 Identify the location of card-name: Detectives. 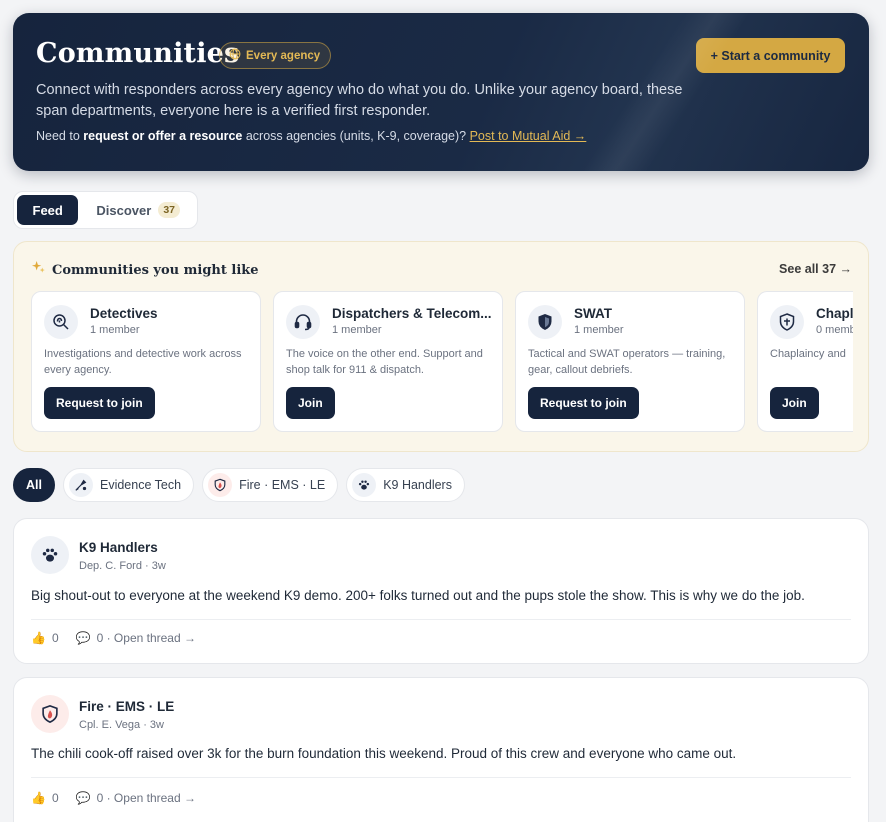
(124, 313).